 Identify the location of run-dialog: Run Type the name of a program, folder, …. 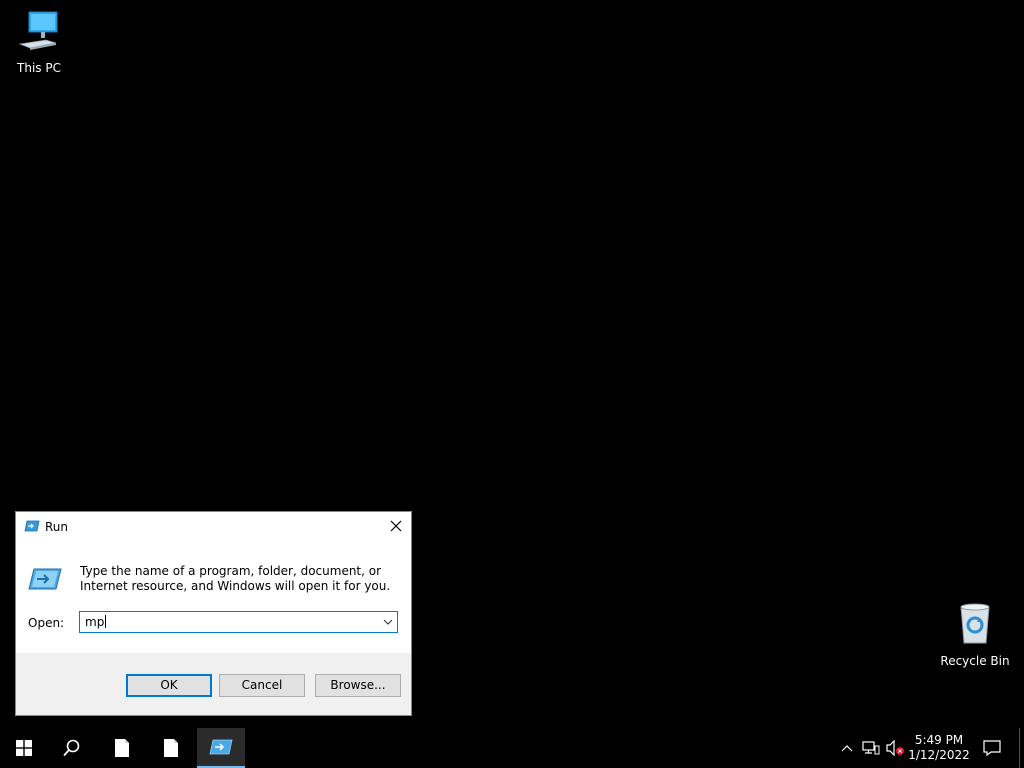
(213, 613).